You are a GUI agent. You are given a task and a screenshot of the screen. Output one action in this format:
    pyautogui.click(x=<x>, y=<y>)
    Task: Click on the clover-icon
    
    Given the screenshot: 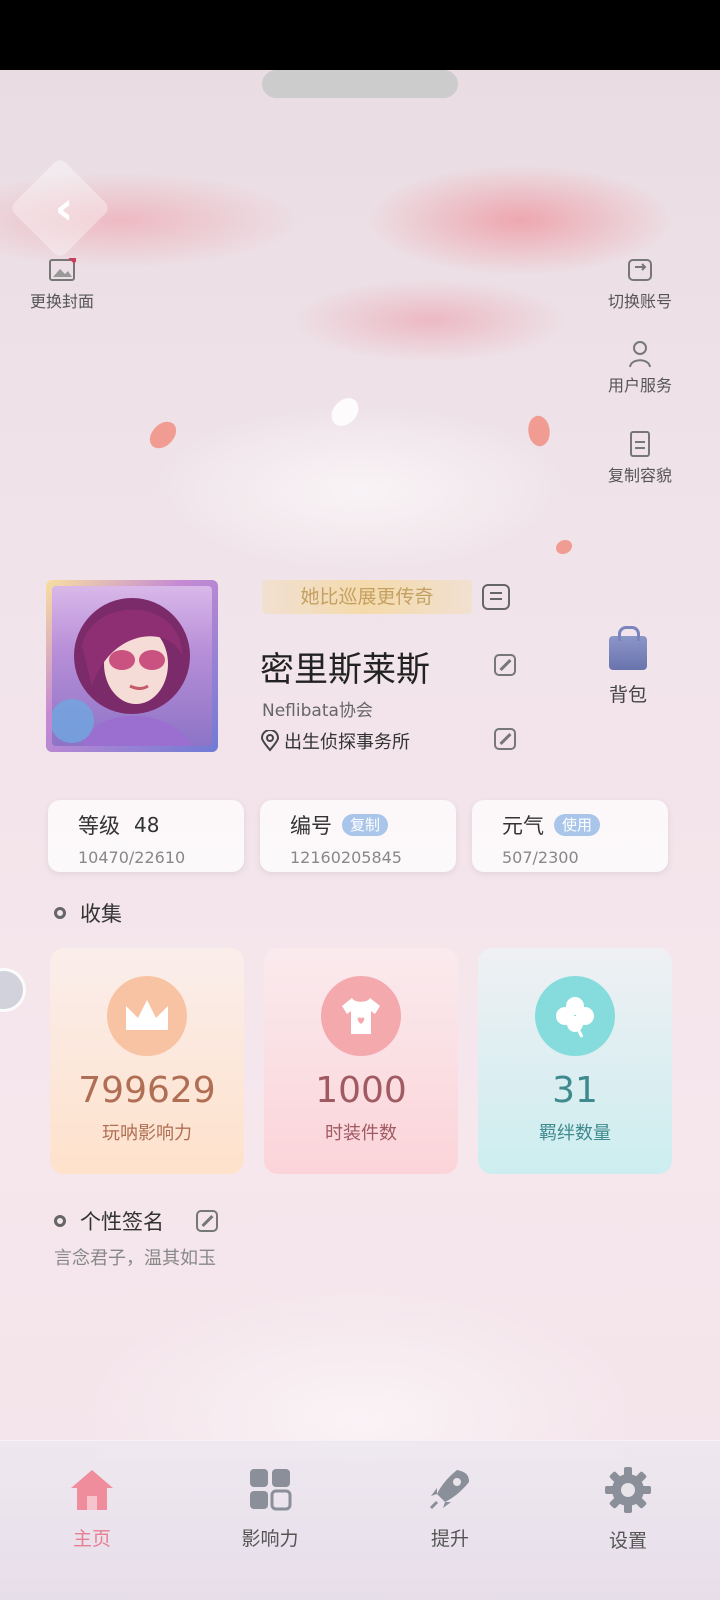 What is the action you would take?
    pyautogui.click(x=575, y=1016)
    